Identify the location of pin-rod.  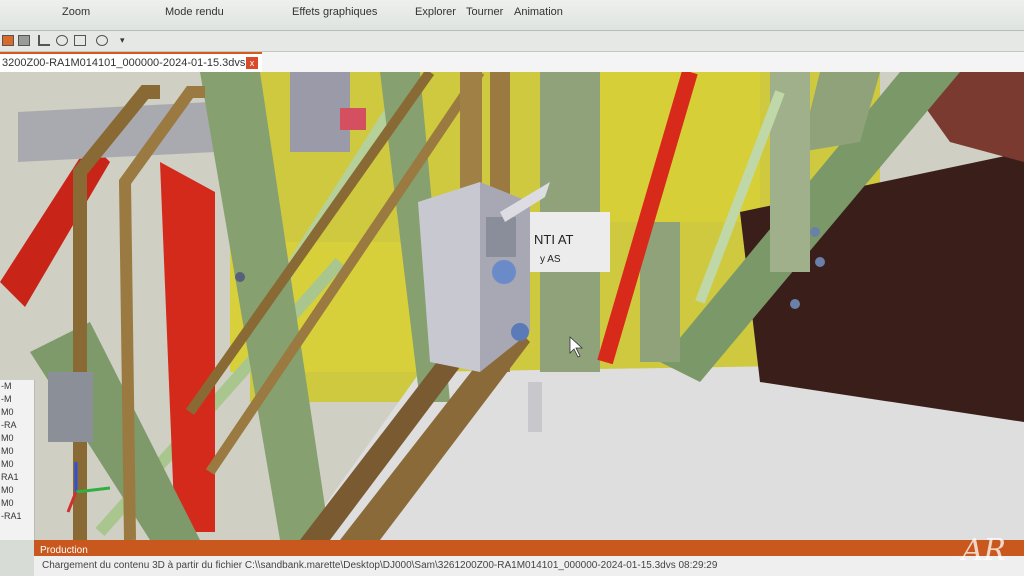
(535, 407).